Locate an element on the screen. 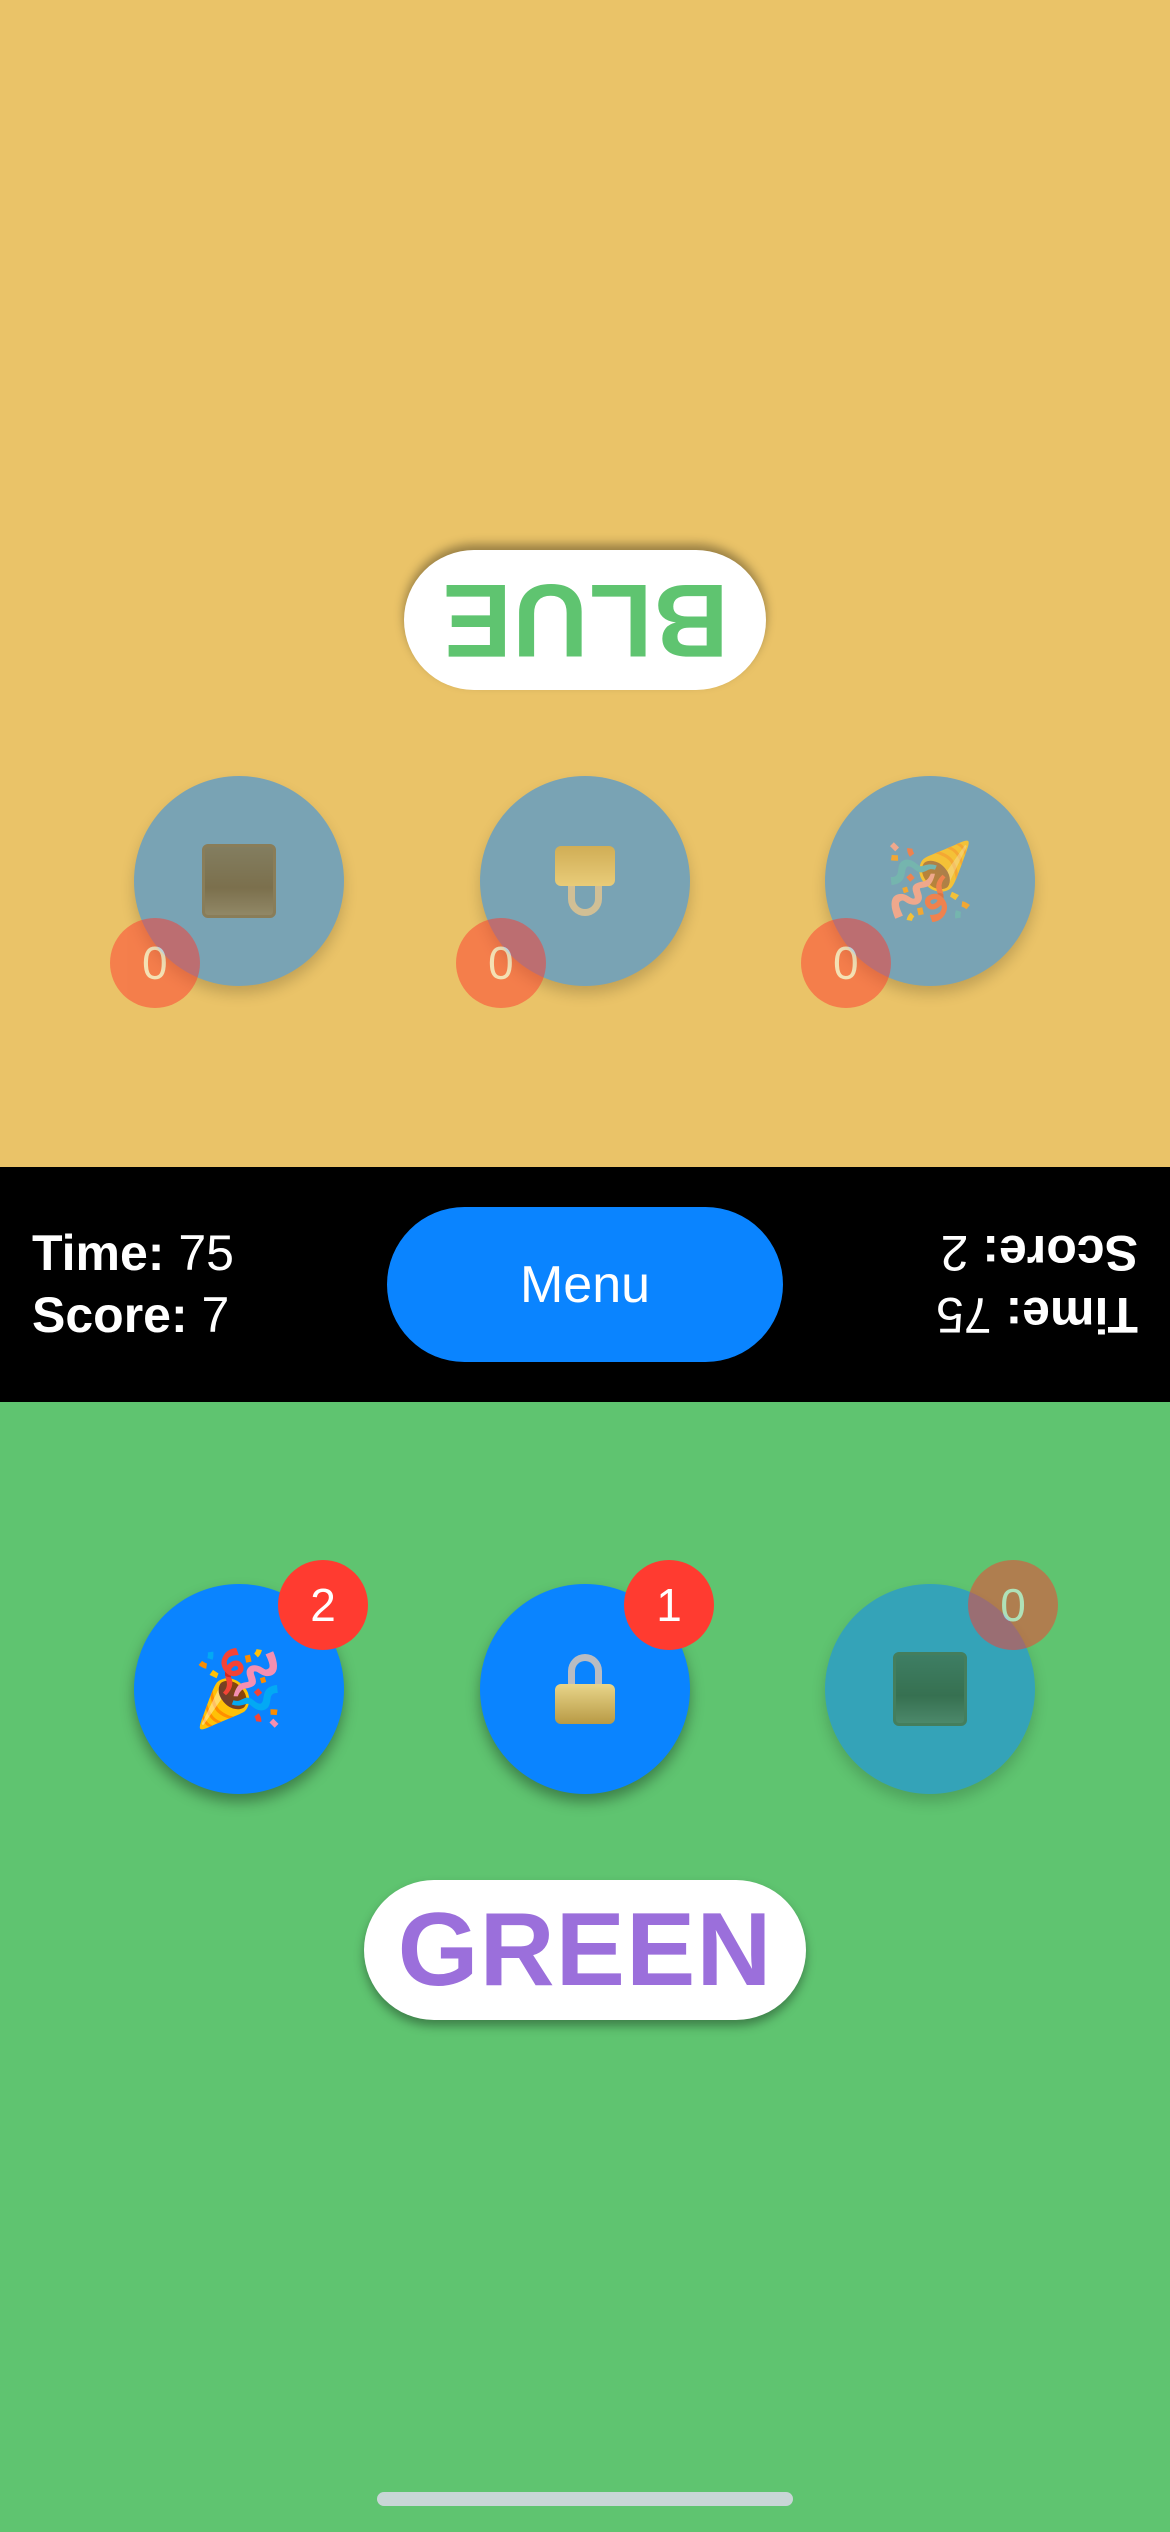 The height and width of the screenshot is (2532, 1170). bottom-player-hud: Time: 75 Score: 7 is located at coordinates (133, 1284).